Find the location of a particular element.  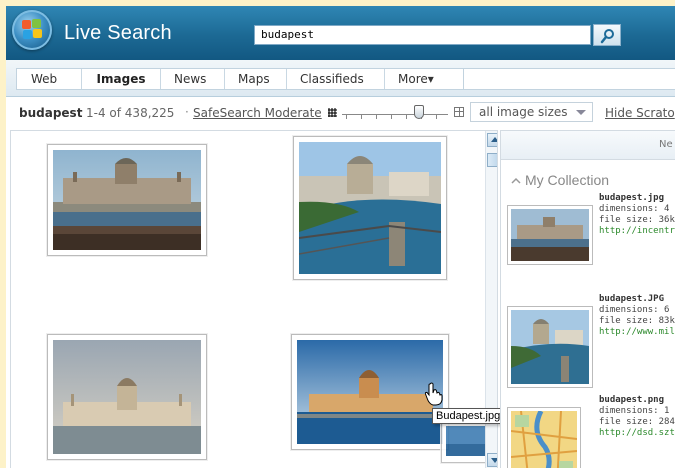

nav-bar: Web Images News Maps Classifieds More▾ is located at coordinates (340, 78).